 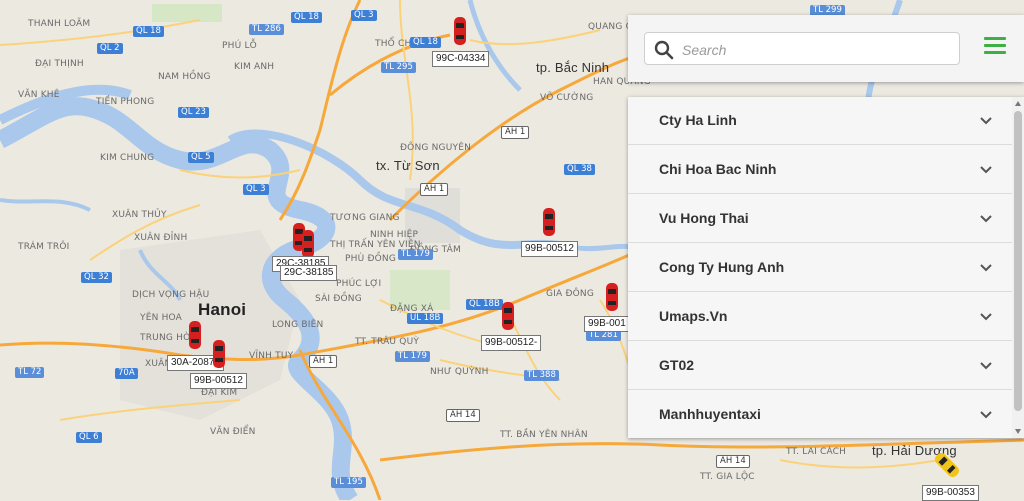 What do you see at coordinates (233, 432) in the screenshot?
I see `place-label: VĂN ĐIỂN` at bounding box center [233, 432].